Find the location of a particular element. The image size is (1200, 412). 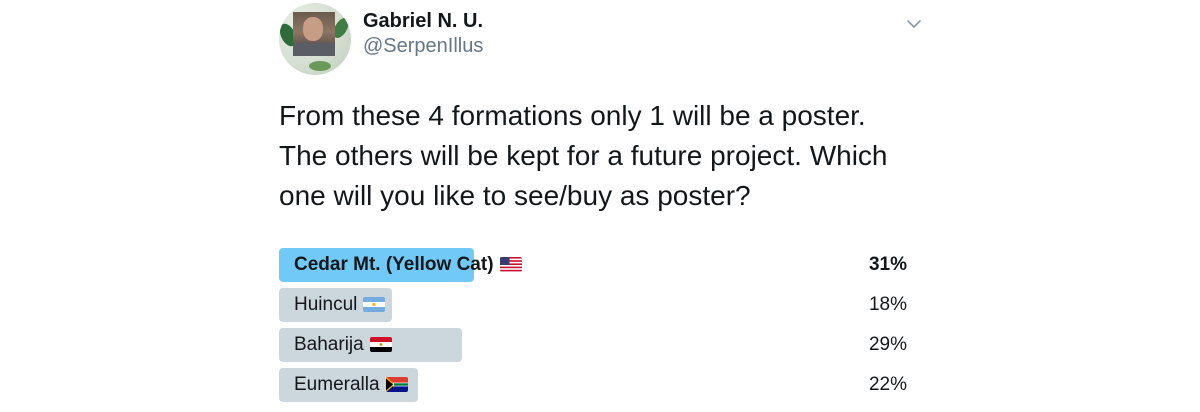

south-africa-flag-icon is located at coordinates (396, 384).